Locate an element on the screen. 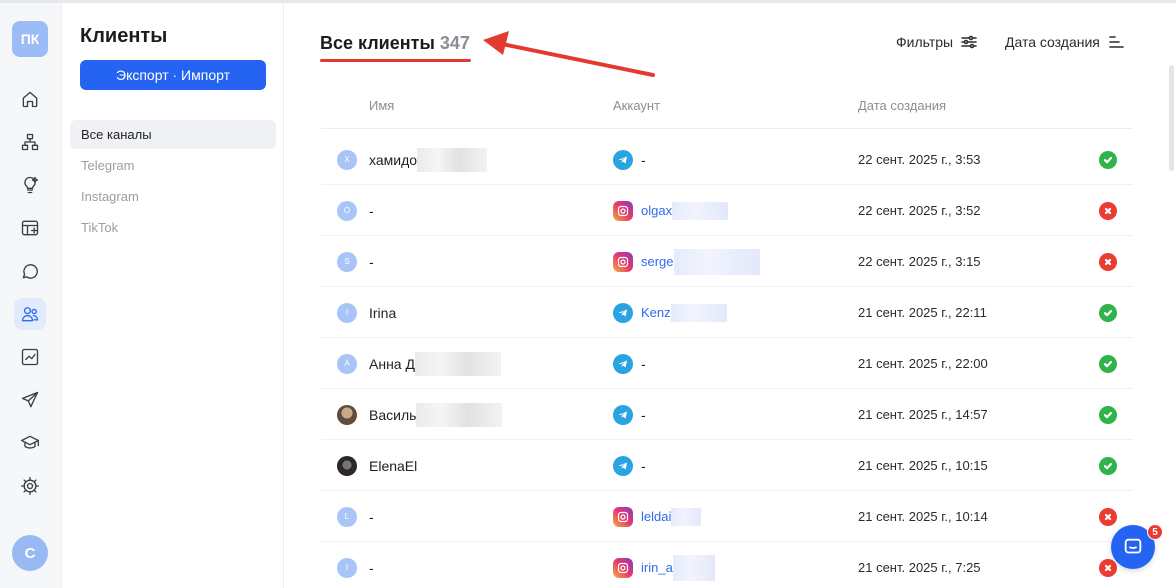 The width and height of the screenshot is (1176, 588). page-title-text: Все клиенты is located at coordinates (377, 43).